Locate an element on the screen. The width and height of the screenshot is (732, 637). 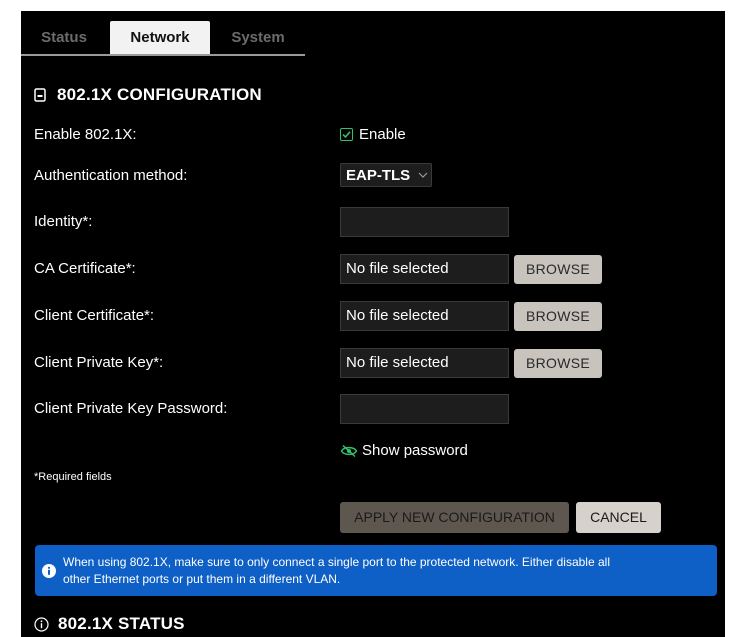
id-card-icon is located at coordinates (40, 95).